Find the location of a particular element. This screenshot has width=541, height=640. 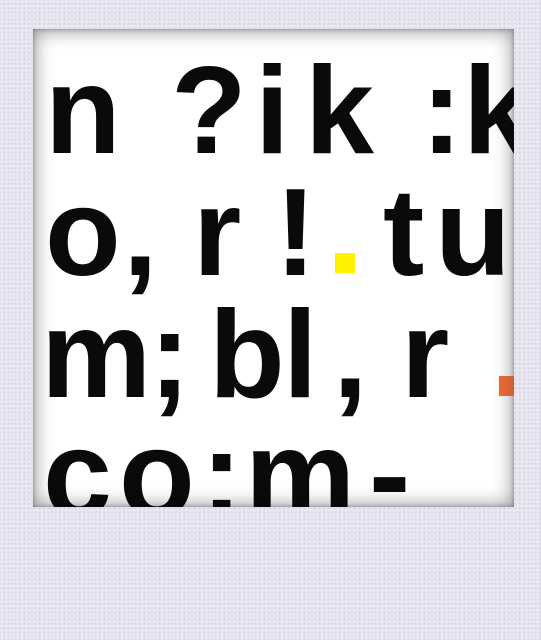

glyph: t is located at coordinates (404, 233).